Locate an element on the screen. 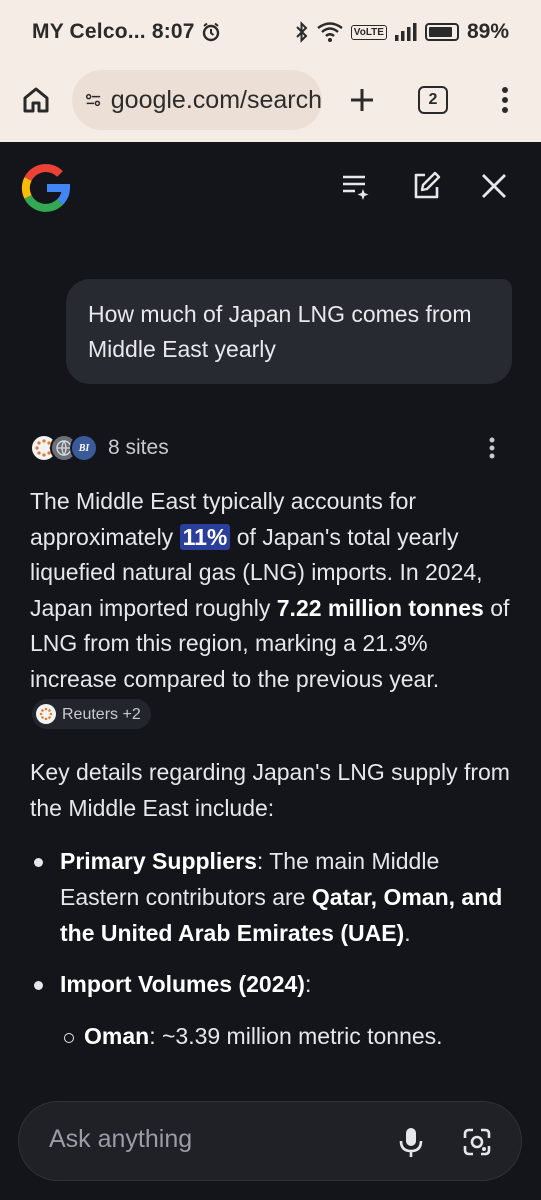 Image resolution: width=541 pixels, height=1200 pixels. url-text: google.com/search is located at coordinates (216, 100).